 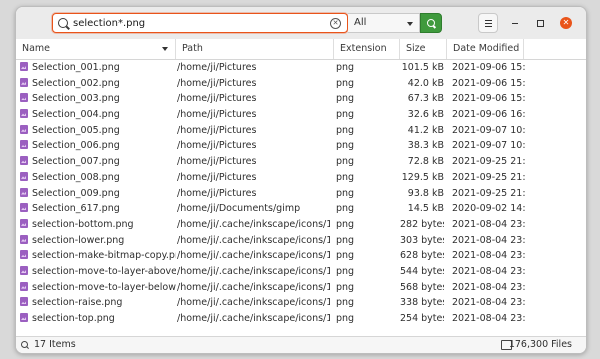 I want to click on hamburger-icon-line, so click(x=488, y=23).